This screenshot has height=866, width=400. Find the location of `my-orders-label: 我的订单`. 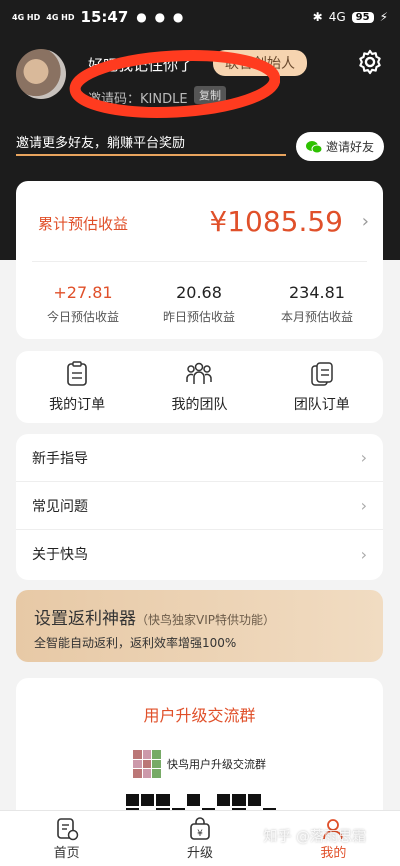

my-orders-label: 我的订单 is located at coordinates (77, 405).